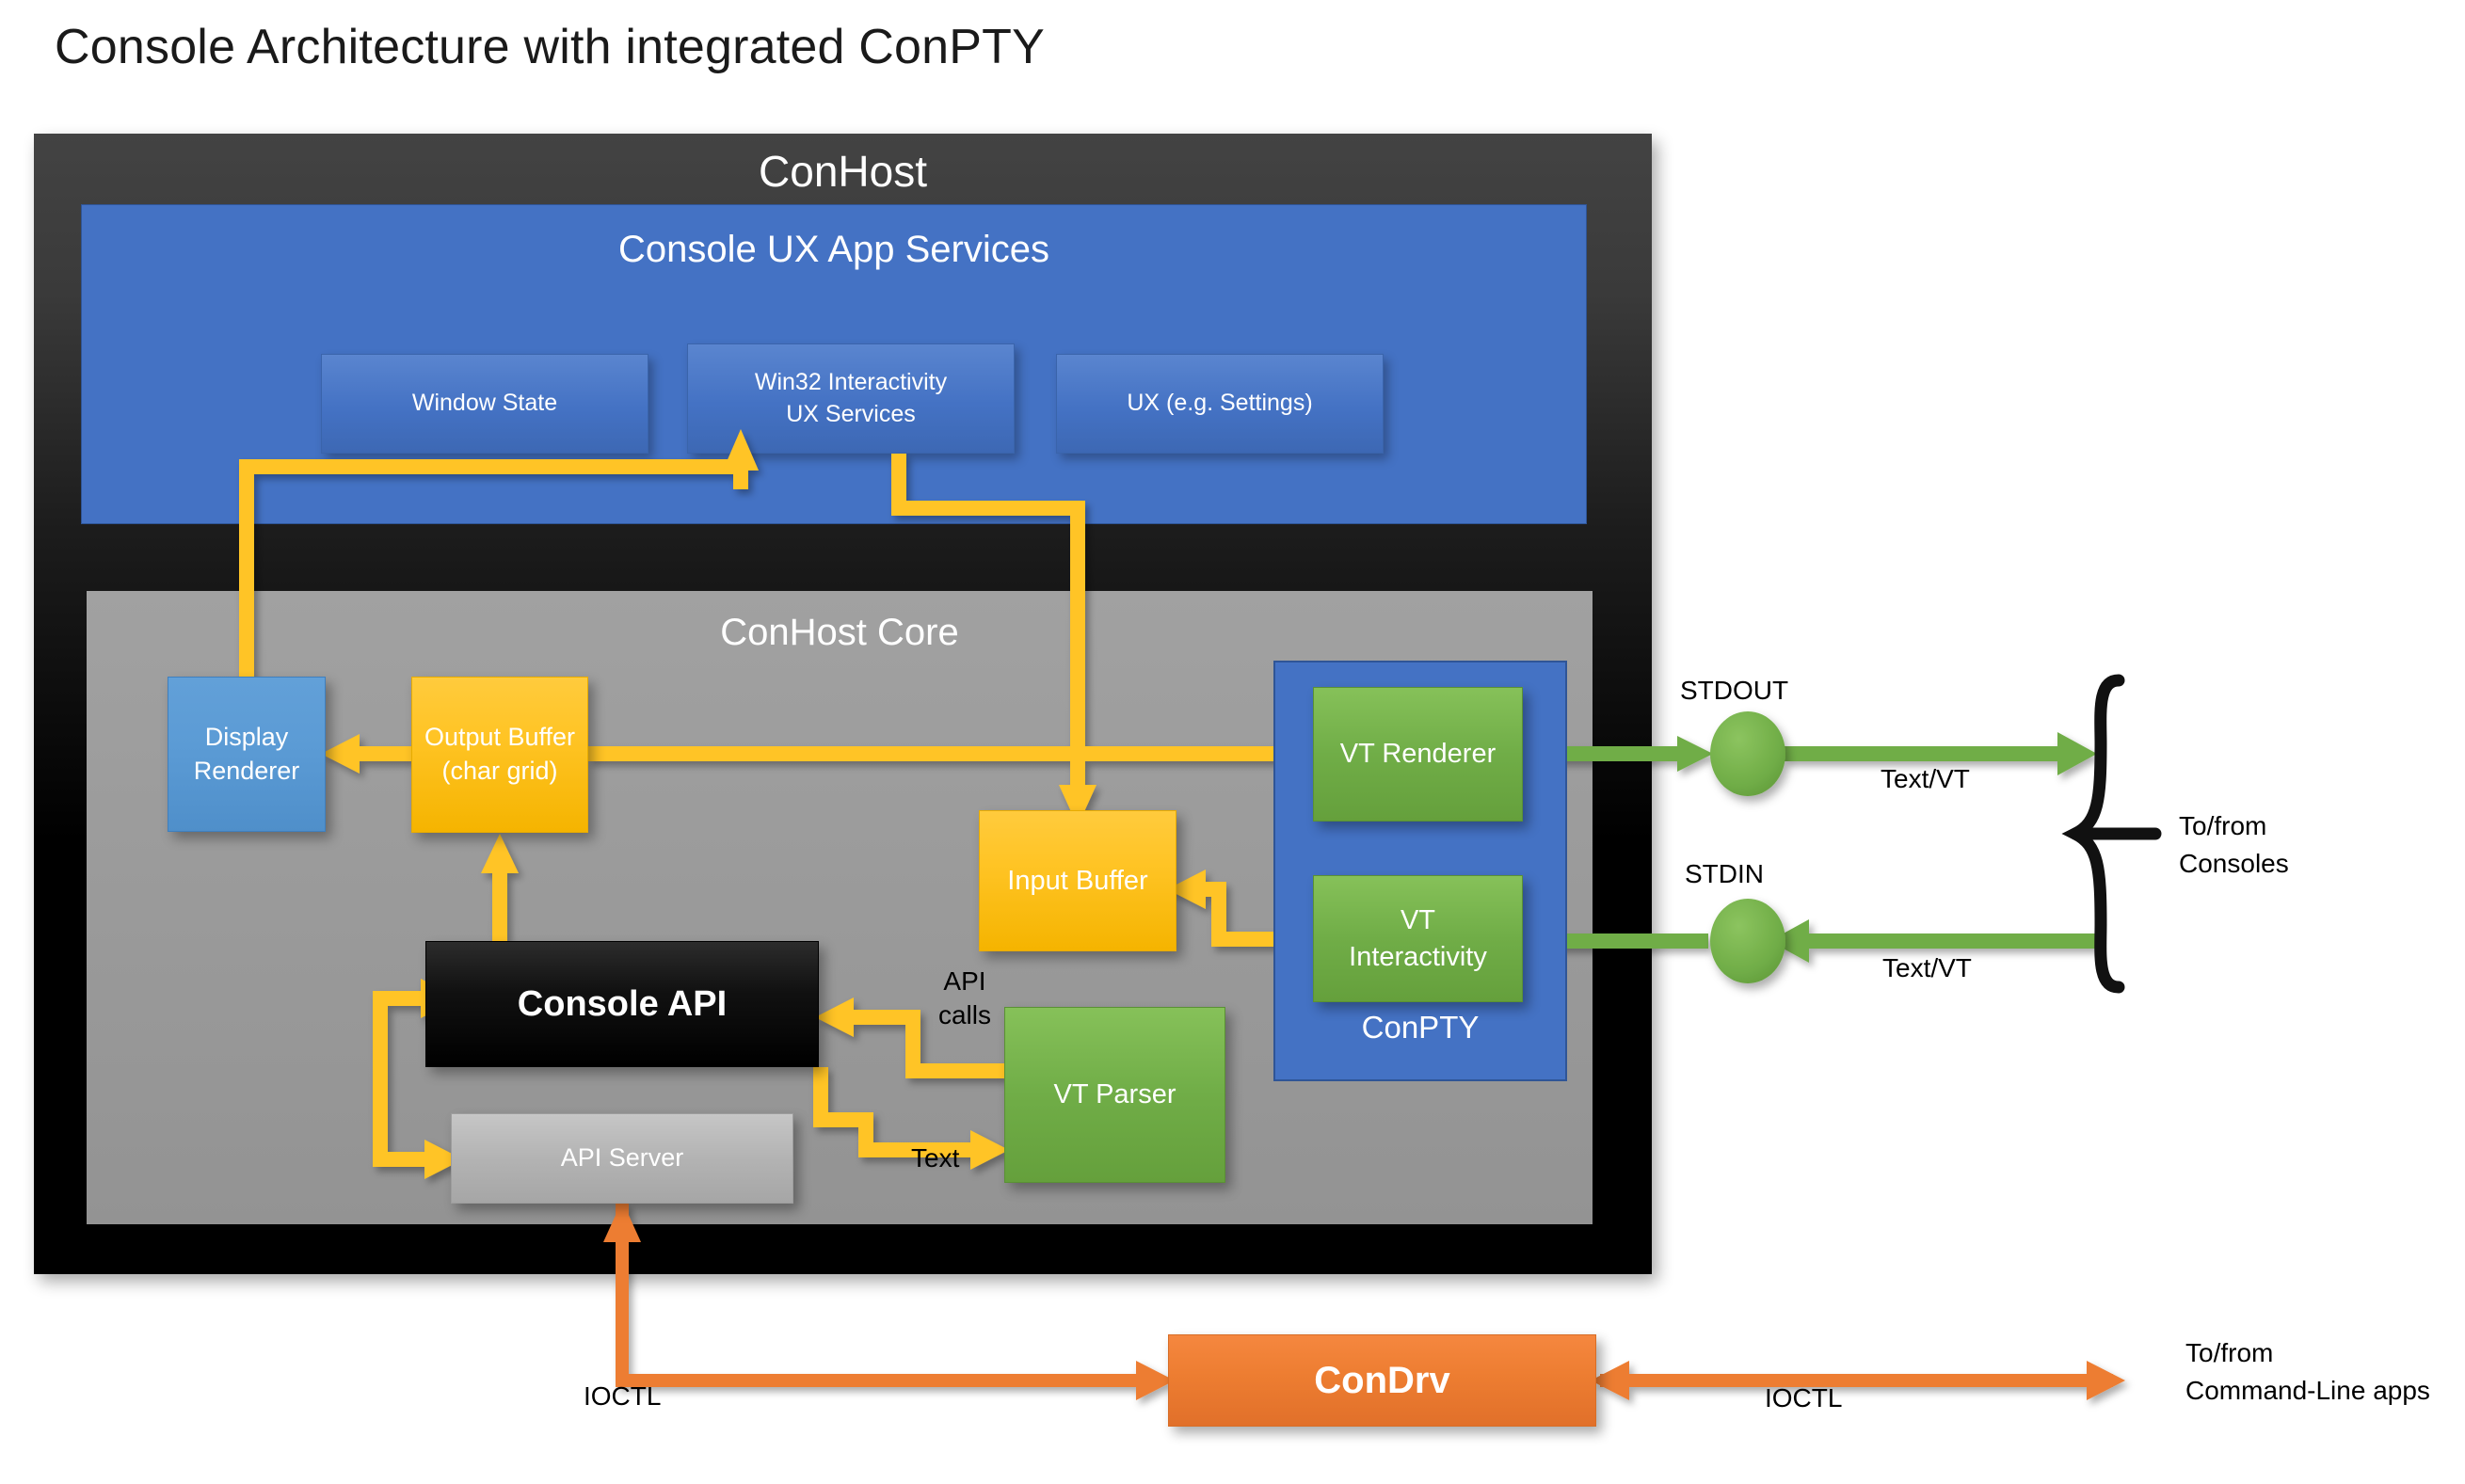 The width and height of the screenshot is (2465, 1484). What do you see at coordinates (1420, 1027) in the screenshot?
I see `conpty-title: ConPTY` at bounding box center [1420, 1027].